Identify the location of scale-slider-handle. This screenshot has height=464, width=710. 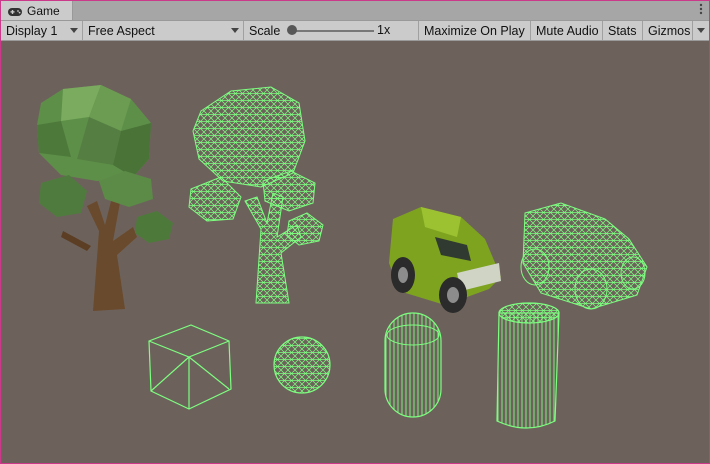
(292, 30).